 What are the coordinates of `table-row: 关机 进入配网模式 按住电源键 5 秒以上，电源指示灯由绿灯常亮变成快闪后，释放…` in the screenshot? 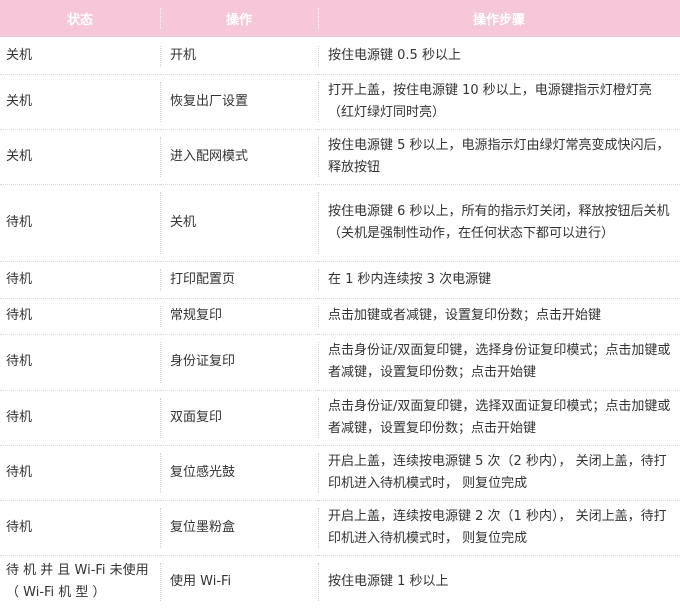 It's located at (340, 157).